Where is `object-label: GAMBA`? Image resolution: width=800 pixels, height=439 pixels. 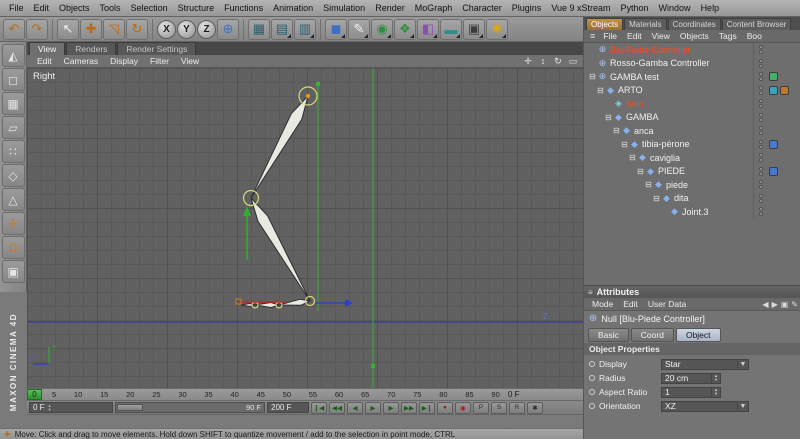
object-label: GAMBA is located at coordinates (688, 117).